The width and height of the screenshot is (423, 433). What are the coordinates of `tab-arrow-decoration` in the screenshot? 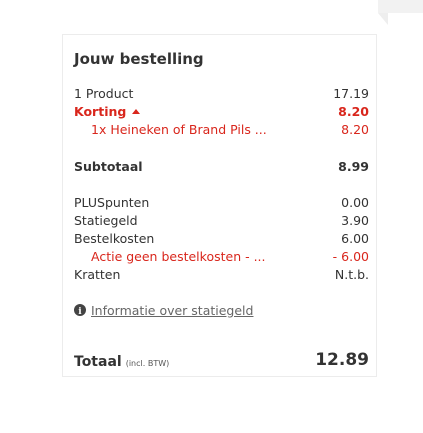 It's located at (383, 19).